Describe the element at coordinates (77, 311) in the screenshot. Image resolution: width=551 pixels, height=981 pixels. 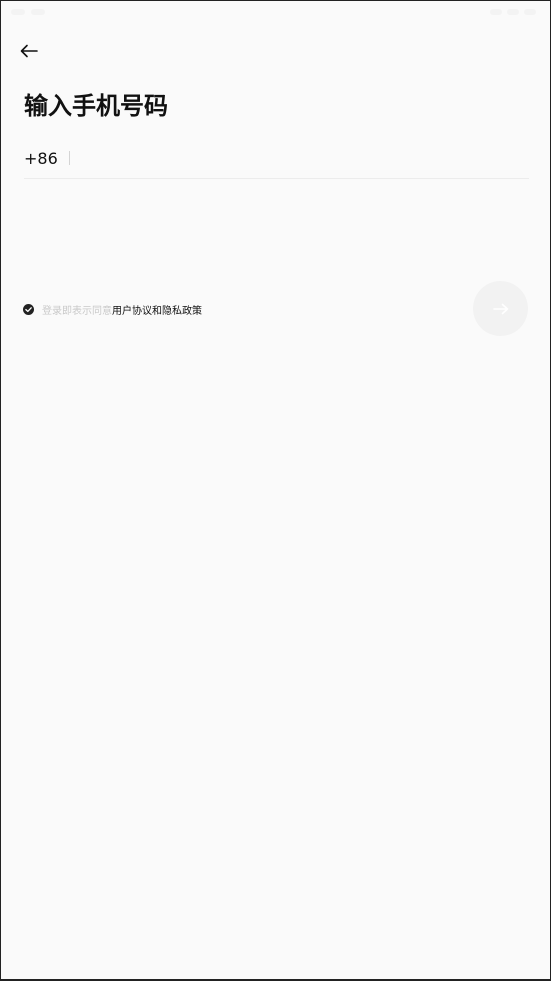
I see `agreement-prefix-text: 登录即表示同意` at that location.